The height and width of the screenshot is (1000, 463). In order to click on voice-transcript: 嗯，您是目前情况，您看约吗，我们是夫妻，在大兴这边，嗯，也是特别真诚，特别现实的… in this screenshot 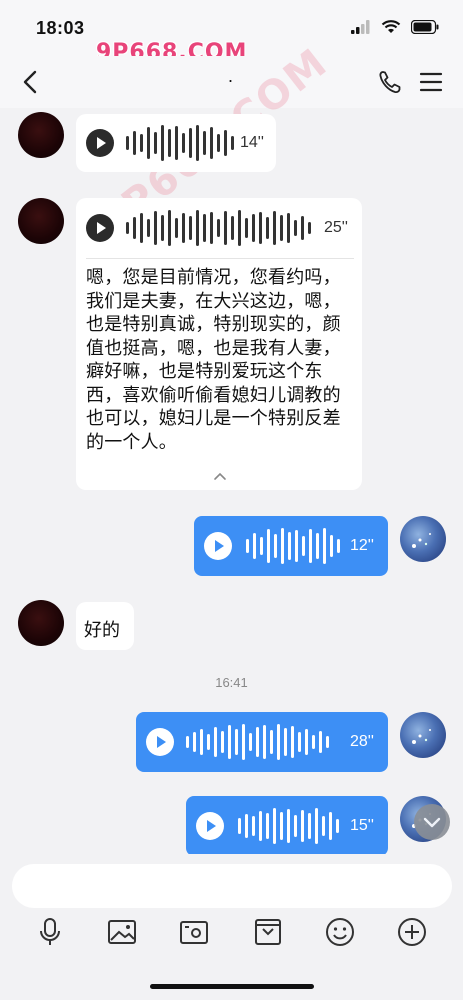, I will do `click(213, 360)`.